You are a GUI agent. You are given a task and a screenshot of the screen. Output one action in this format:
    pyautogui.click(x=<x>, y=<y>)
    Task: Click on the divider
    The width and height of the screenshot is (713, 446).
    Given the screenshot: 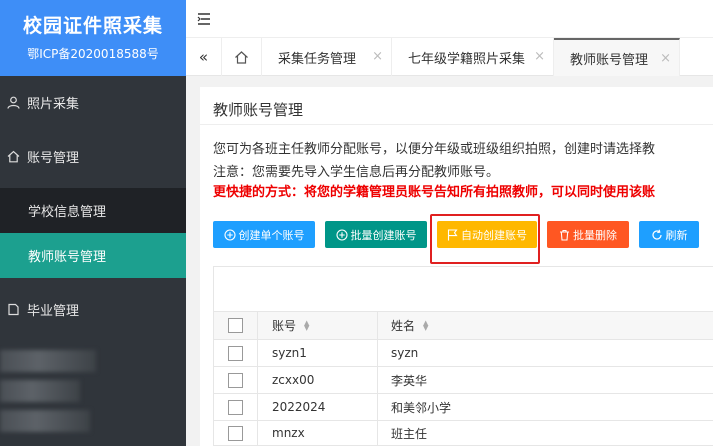 What is the action you would take?
    pyautogui.click(x=456, y=124)
    